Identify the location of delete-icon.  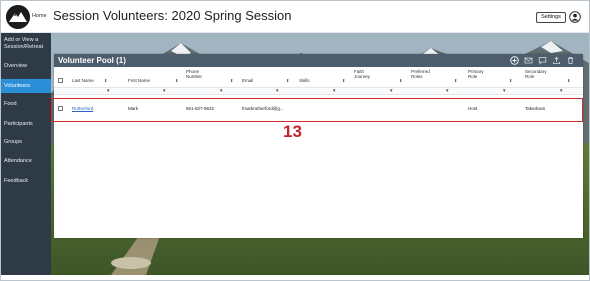
(570, 60).